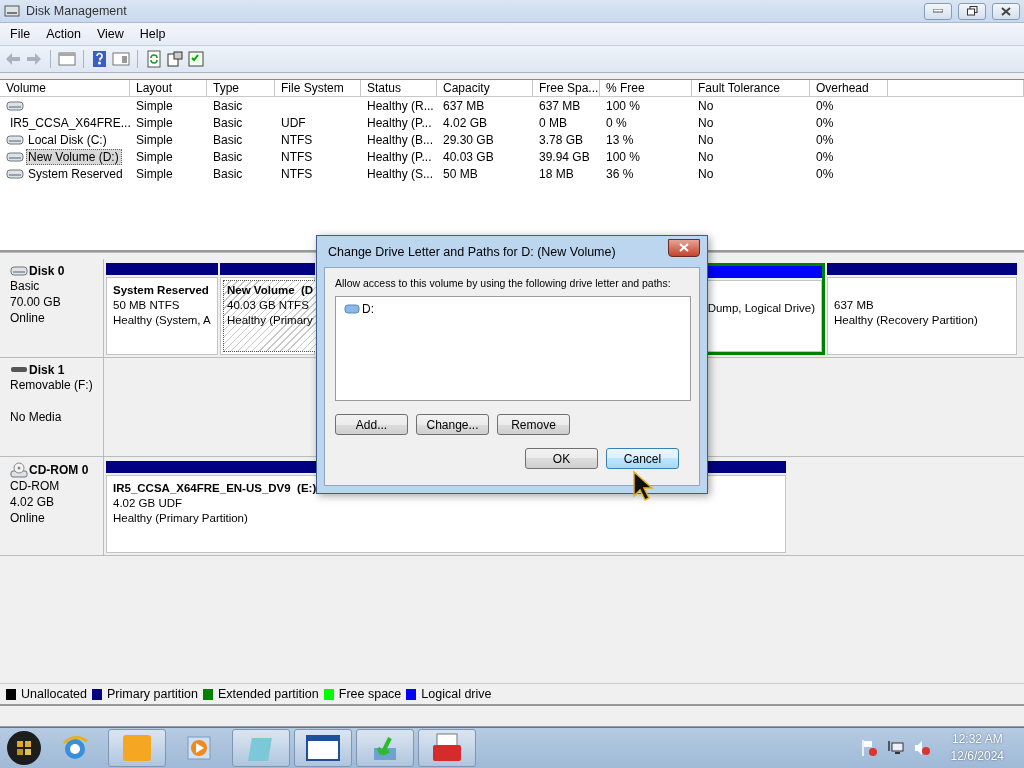  I want to click on minimize-button, so click(938, 11).